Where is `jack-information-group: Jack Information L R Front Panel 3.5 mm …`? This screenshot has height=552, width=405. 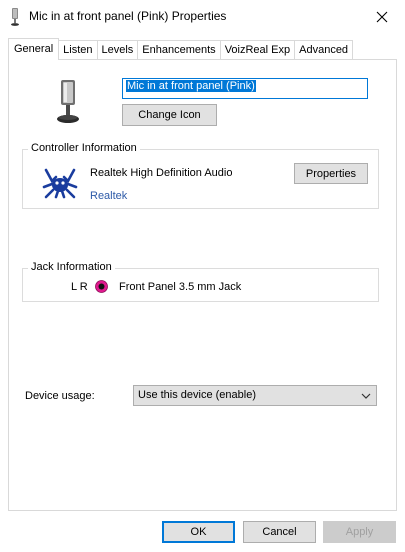
jack-information-group: Jack Information L R Front Panel 3.5 mm … is located at coordinates (200, 281).